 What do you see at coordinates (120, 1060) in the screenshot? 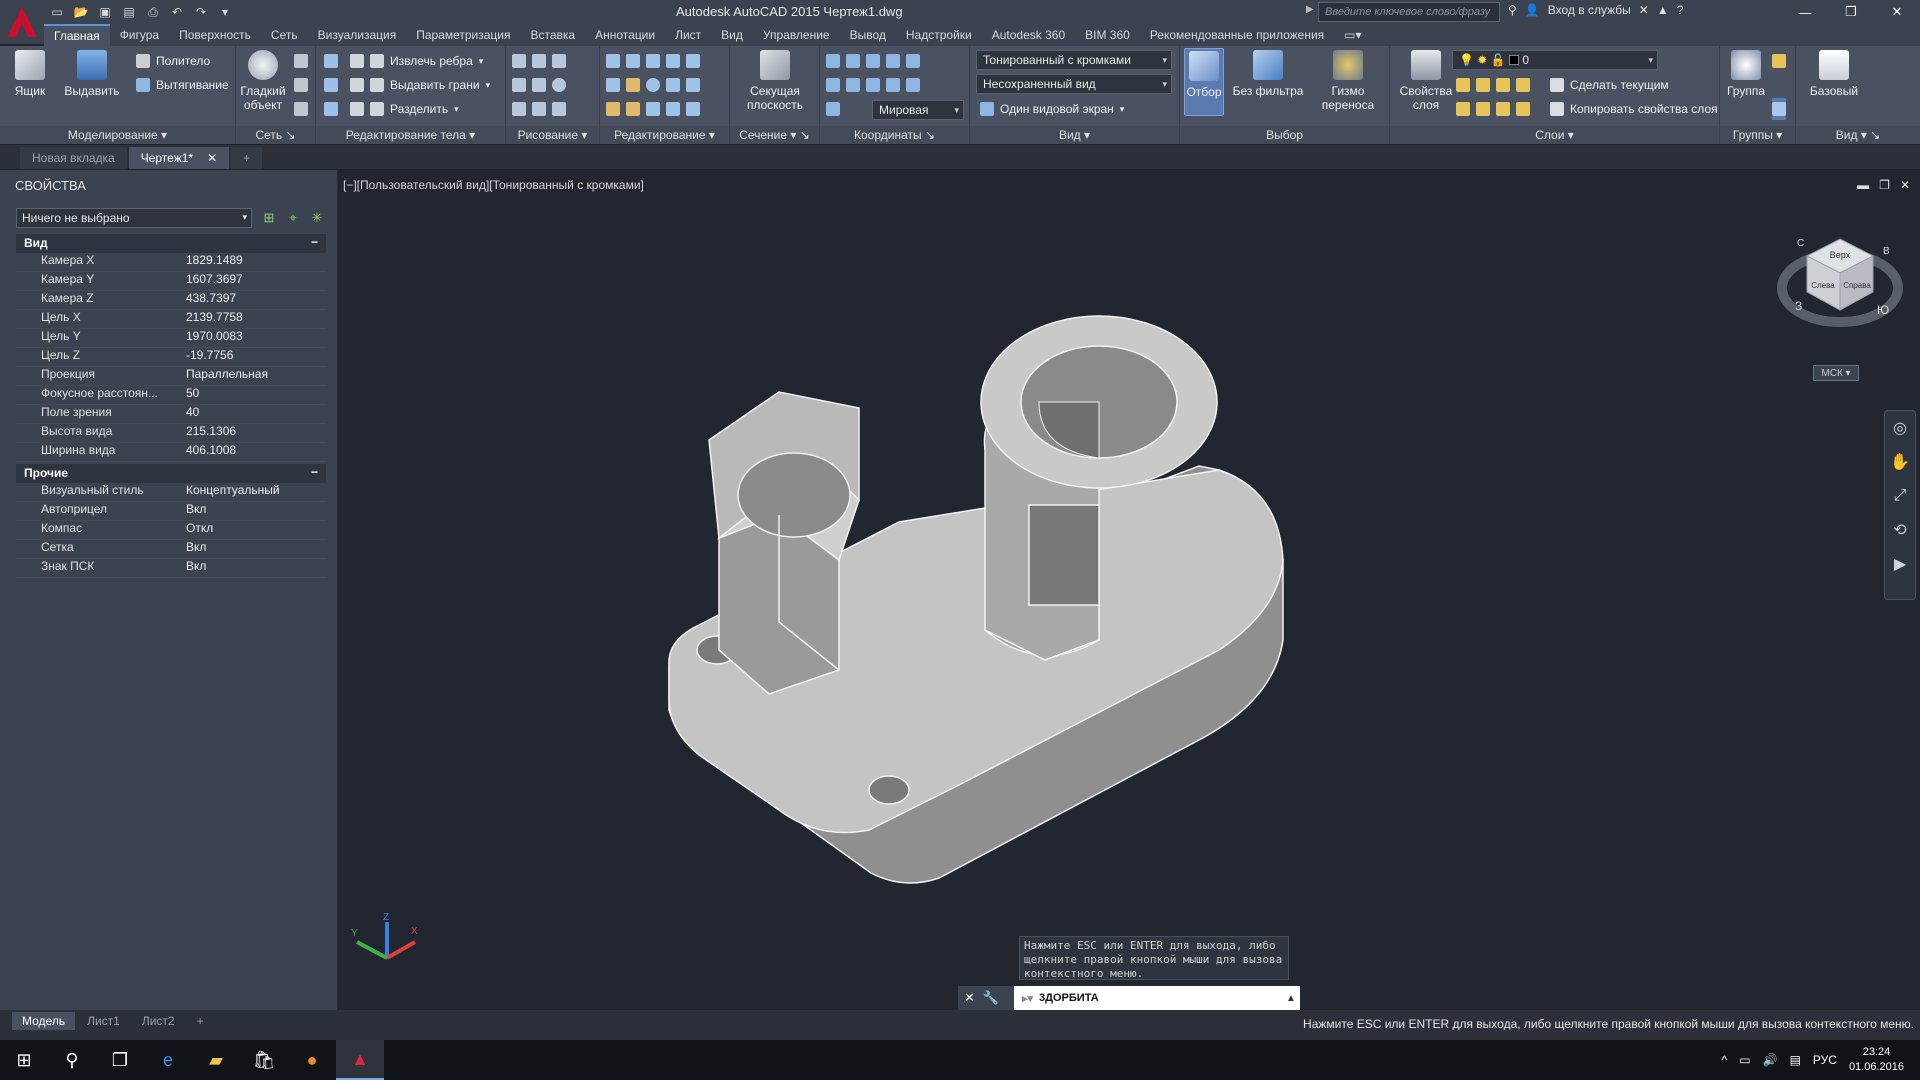
I see `task-view-icon: ❐` at bounding box center [120, 1060].